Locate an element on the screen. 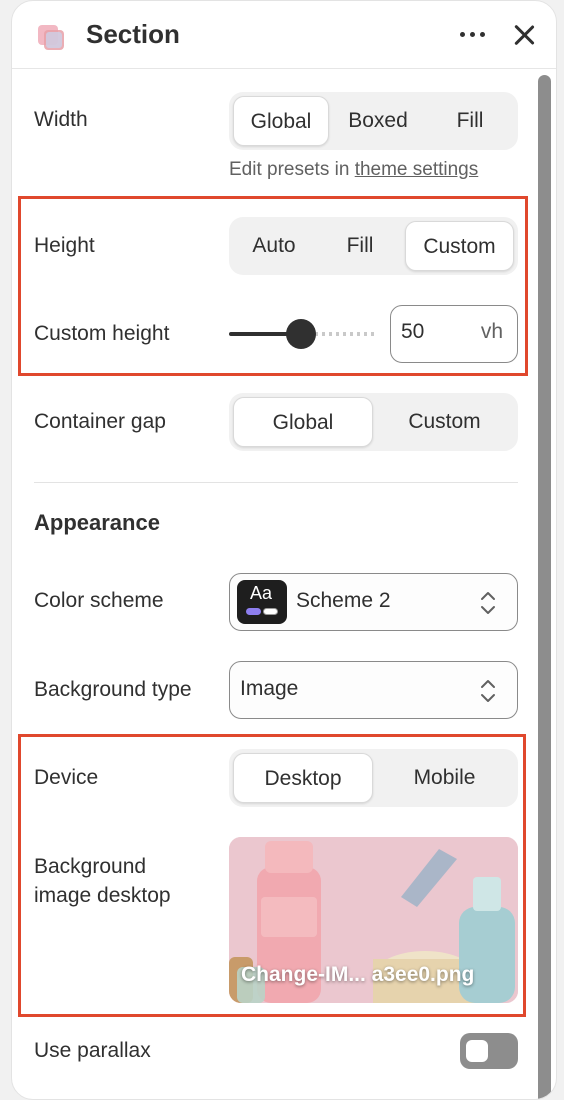 The image size is (564, 1100). width-segmented-control: Global Boxed Fill is located at coordinates (373, 121).